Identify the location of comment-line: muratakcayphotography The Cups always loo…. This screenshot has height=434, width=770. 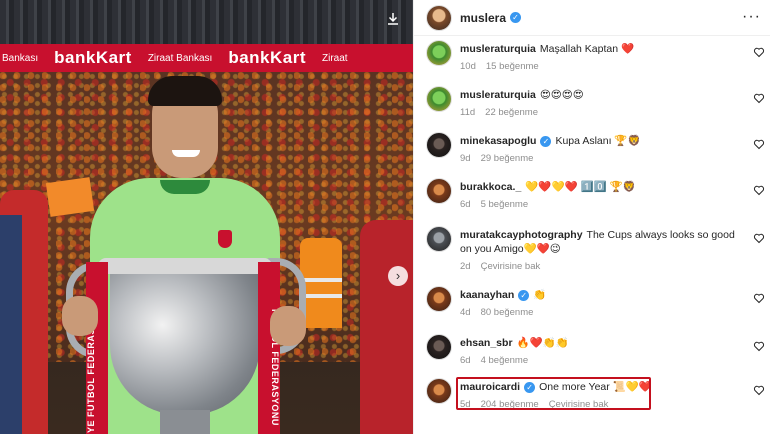
(603, 242).